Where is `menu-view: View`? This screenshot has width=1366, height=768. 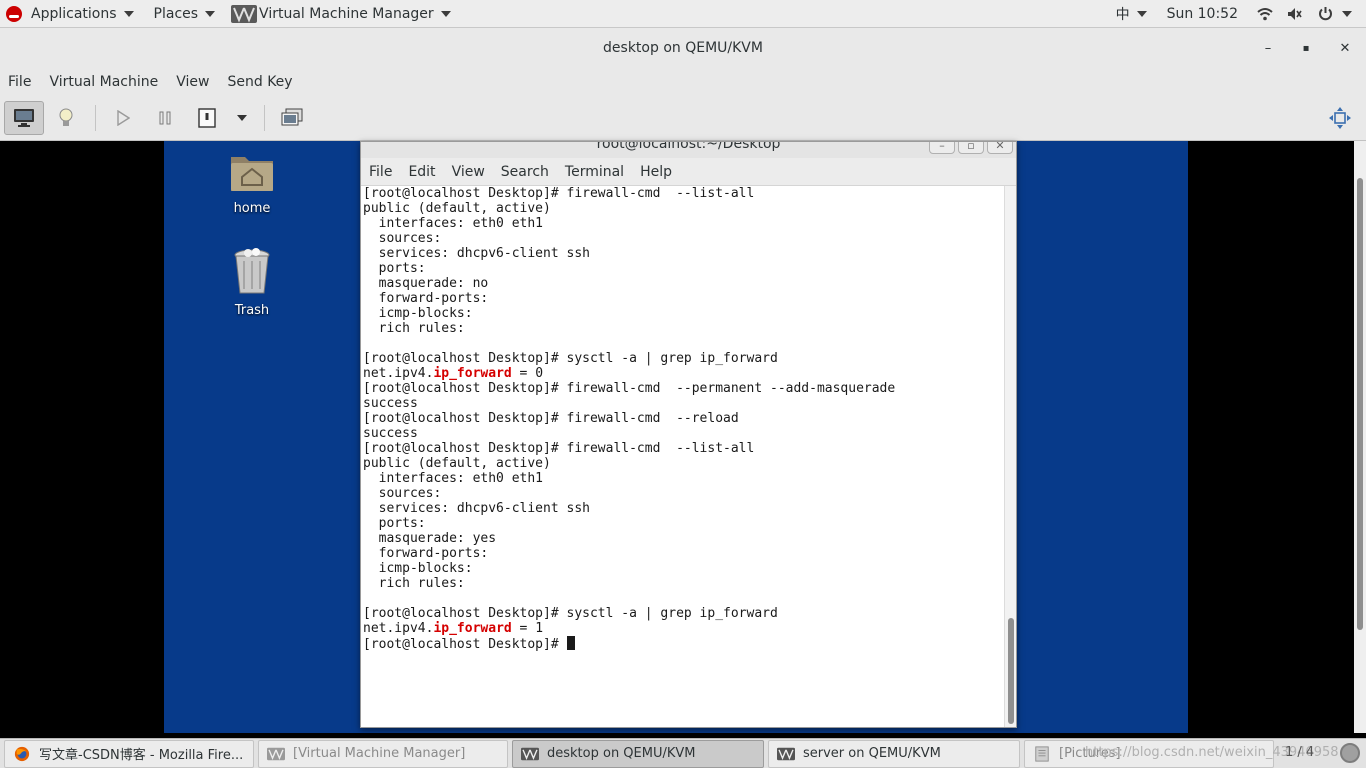 menu-view: View is located at coordinates (192, 82).